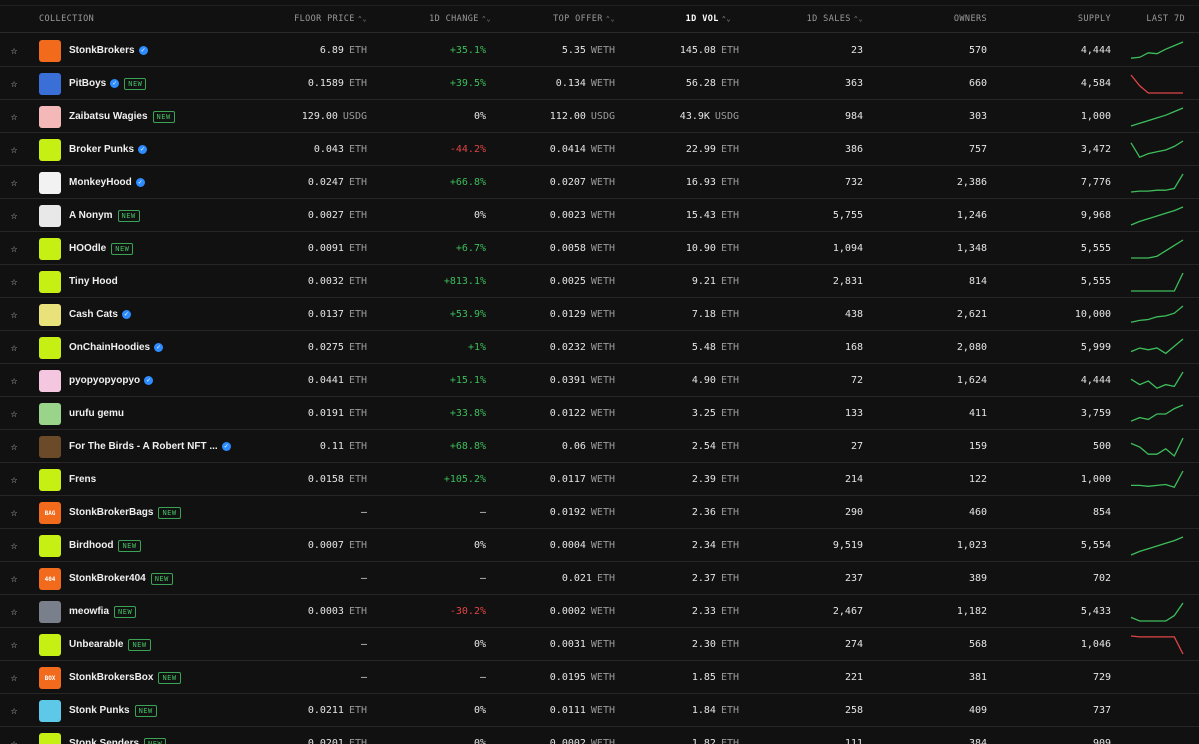 The height and width of the screenshot is (744, 1199). Describe the element at coordinates (121, 578) in the screenshot. I see `collection-name: StonkBroker404 NEW` at that location.